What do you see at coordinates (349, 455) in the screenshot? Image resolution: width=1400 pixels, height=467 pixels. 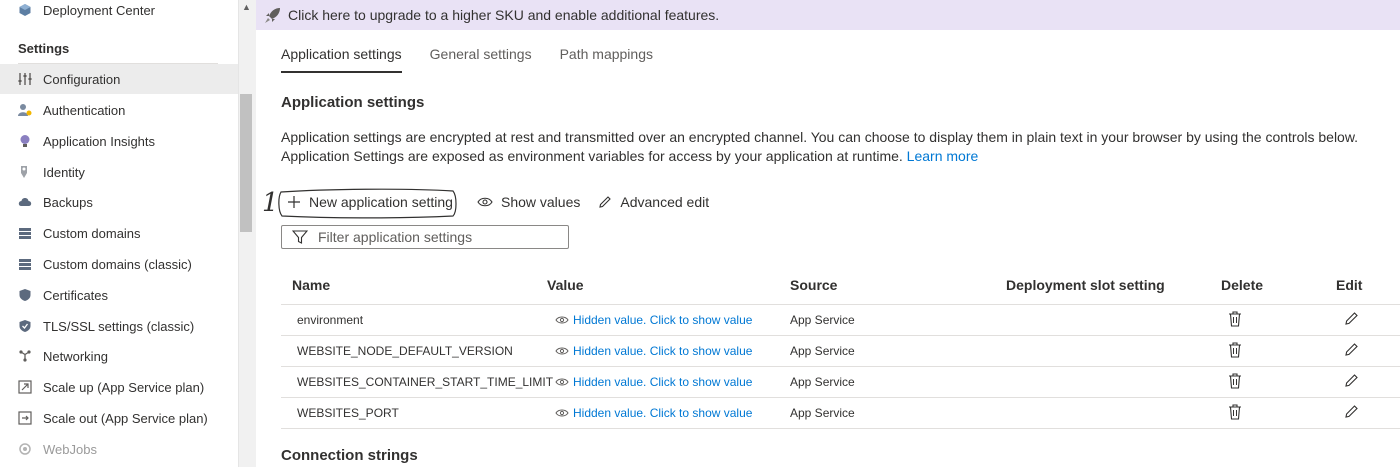 I see `connection-strings-title: Connection strings` at bounding box center [349, 455].